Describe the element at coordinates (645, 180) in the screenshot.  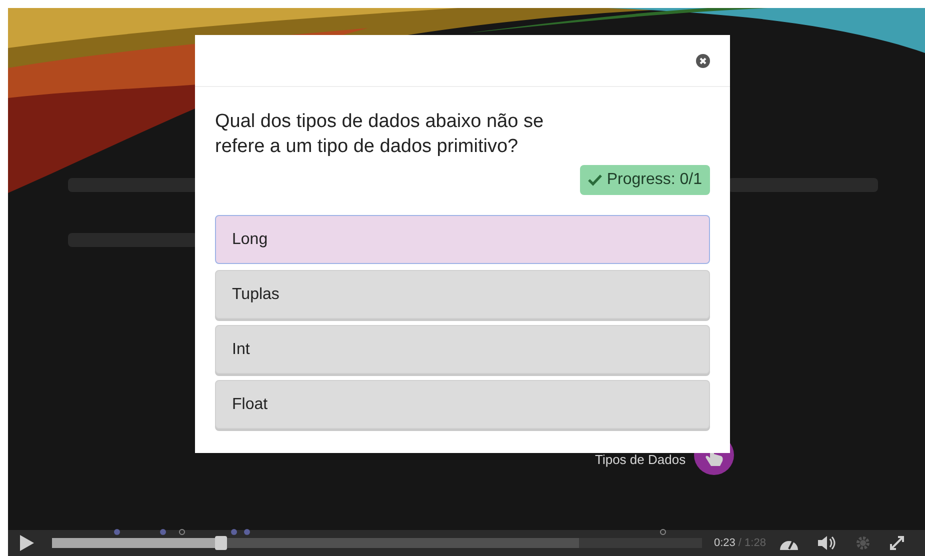
I see `progress-badge: Progress: 0/1` at that location.